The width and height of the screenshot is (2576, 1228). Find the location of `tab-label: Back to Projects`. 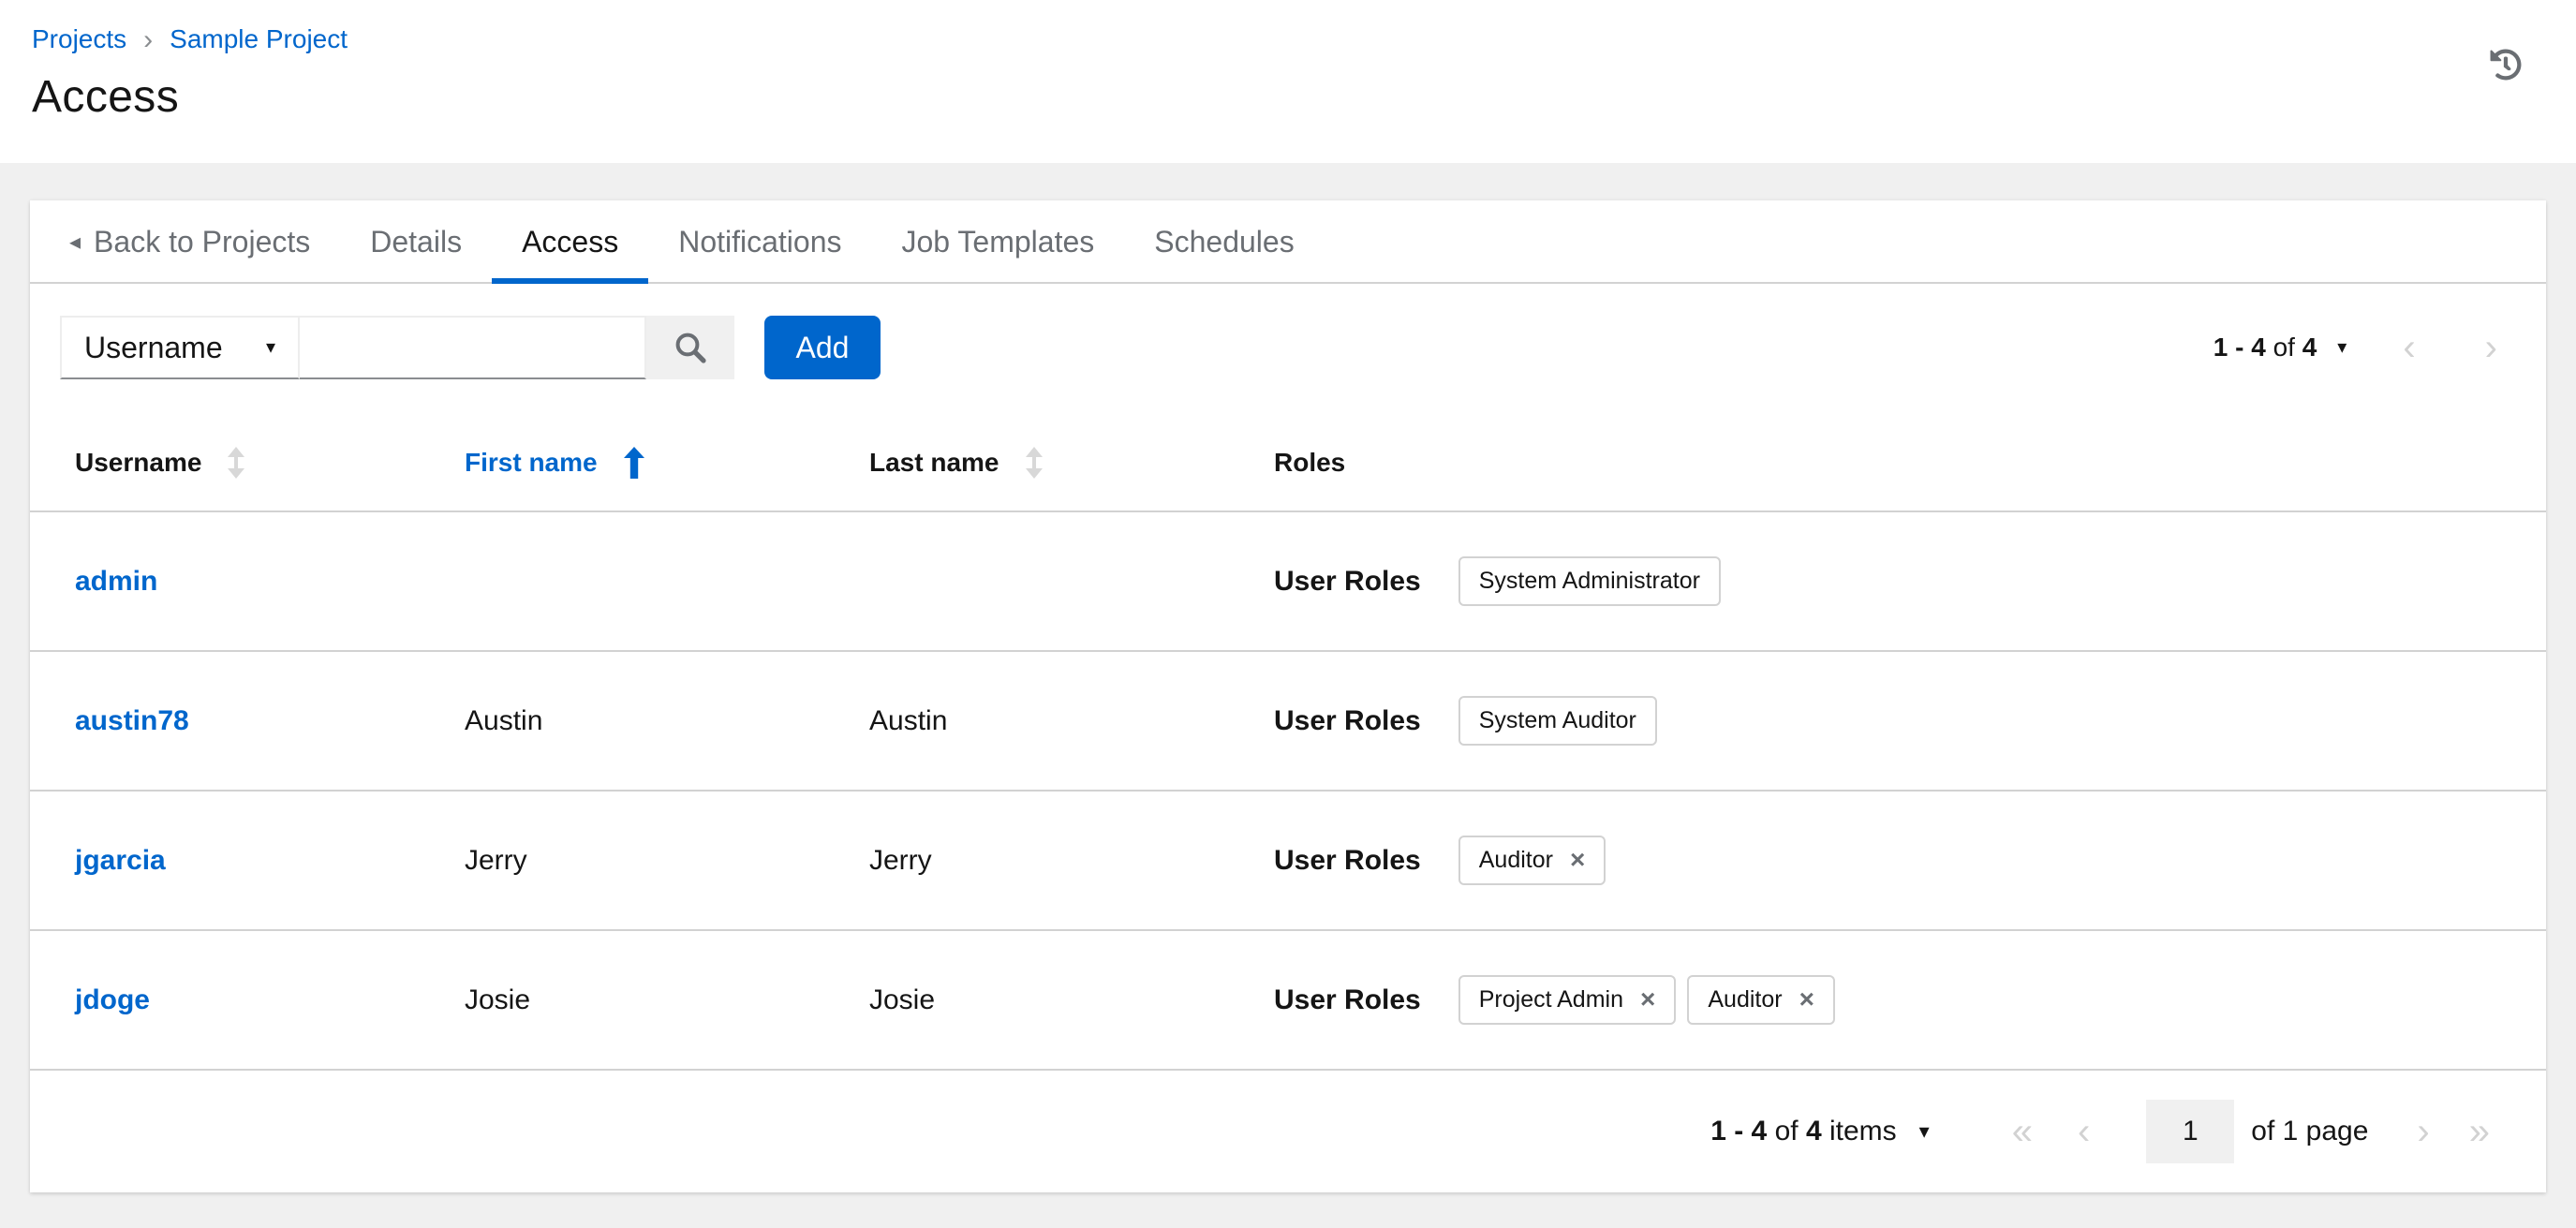

tab-label: Back to Projects is located at coordinates (202, 242).